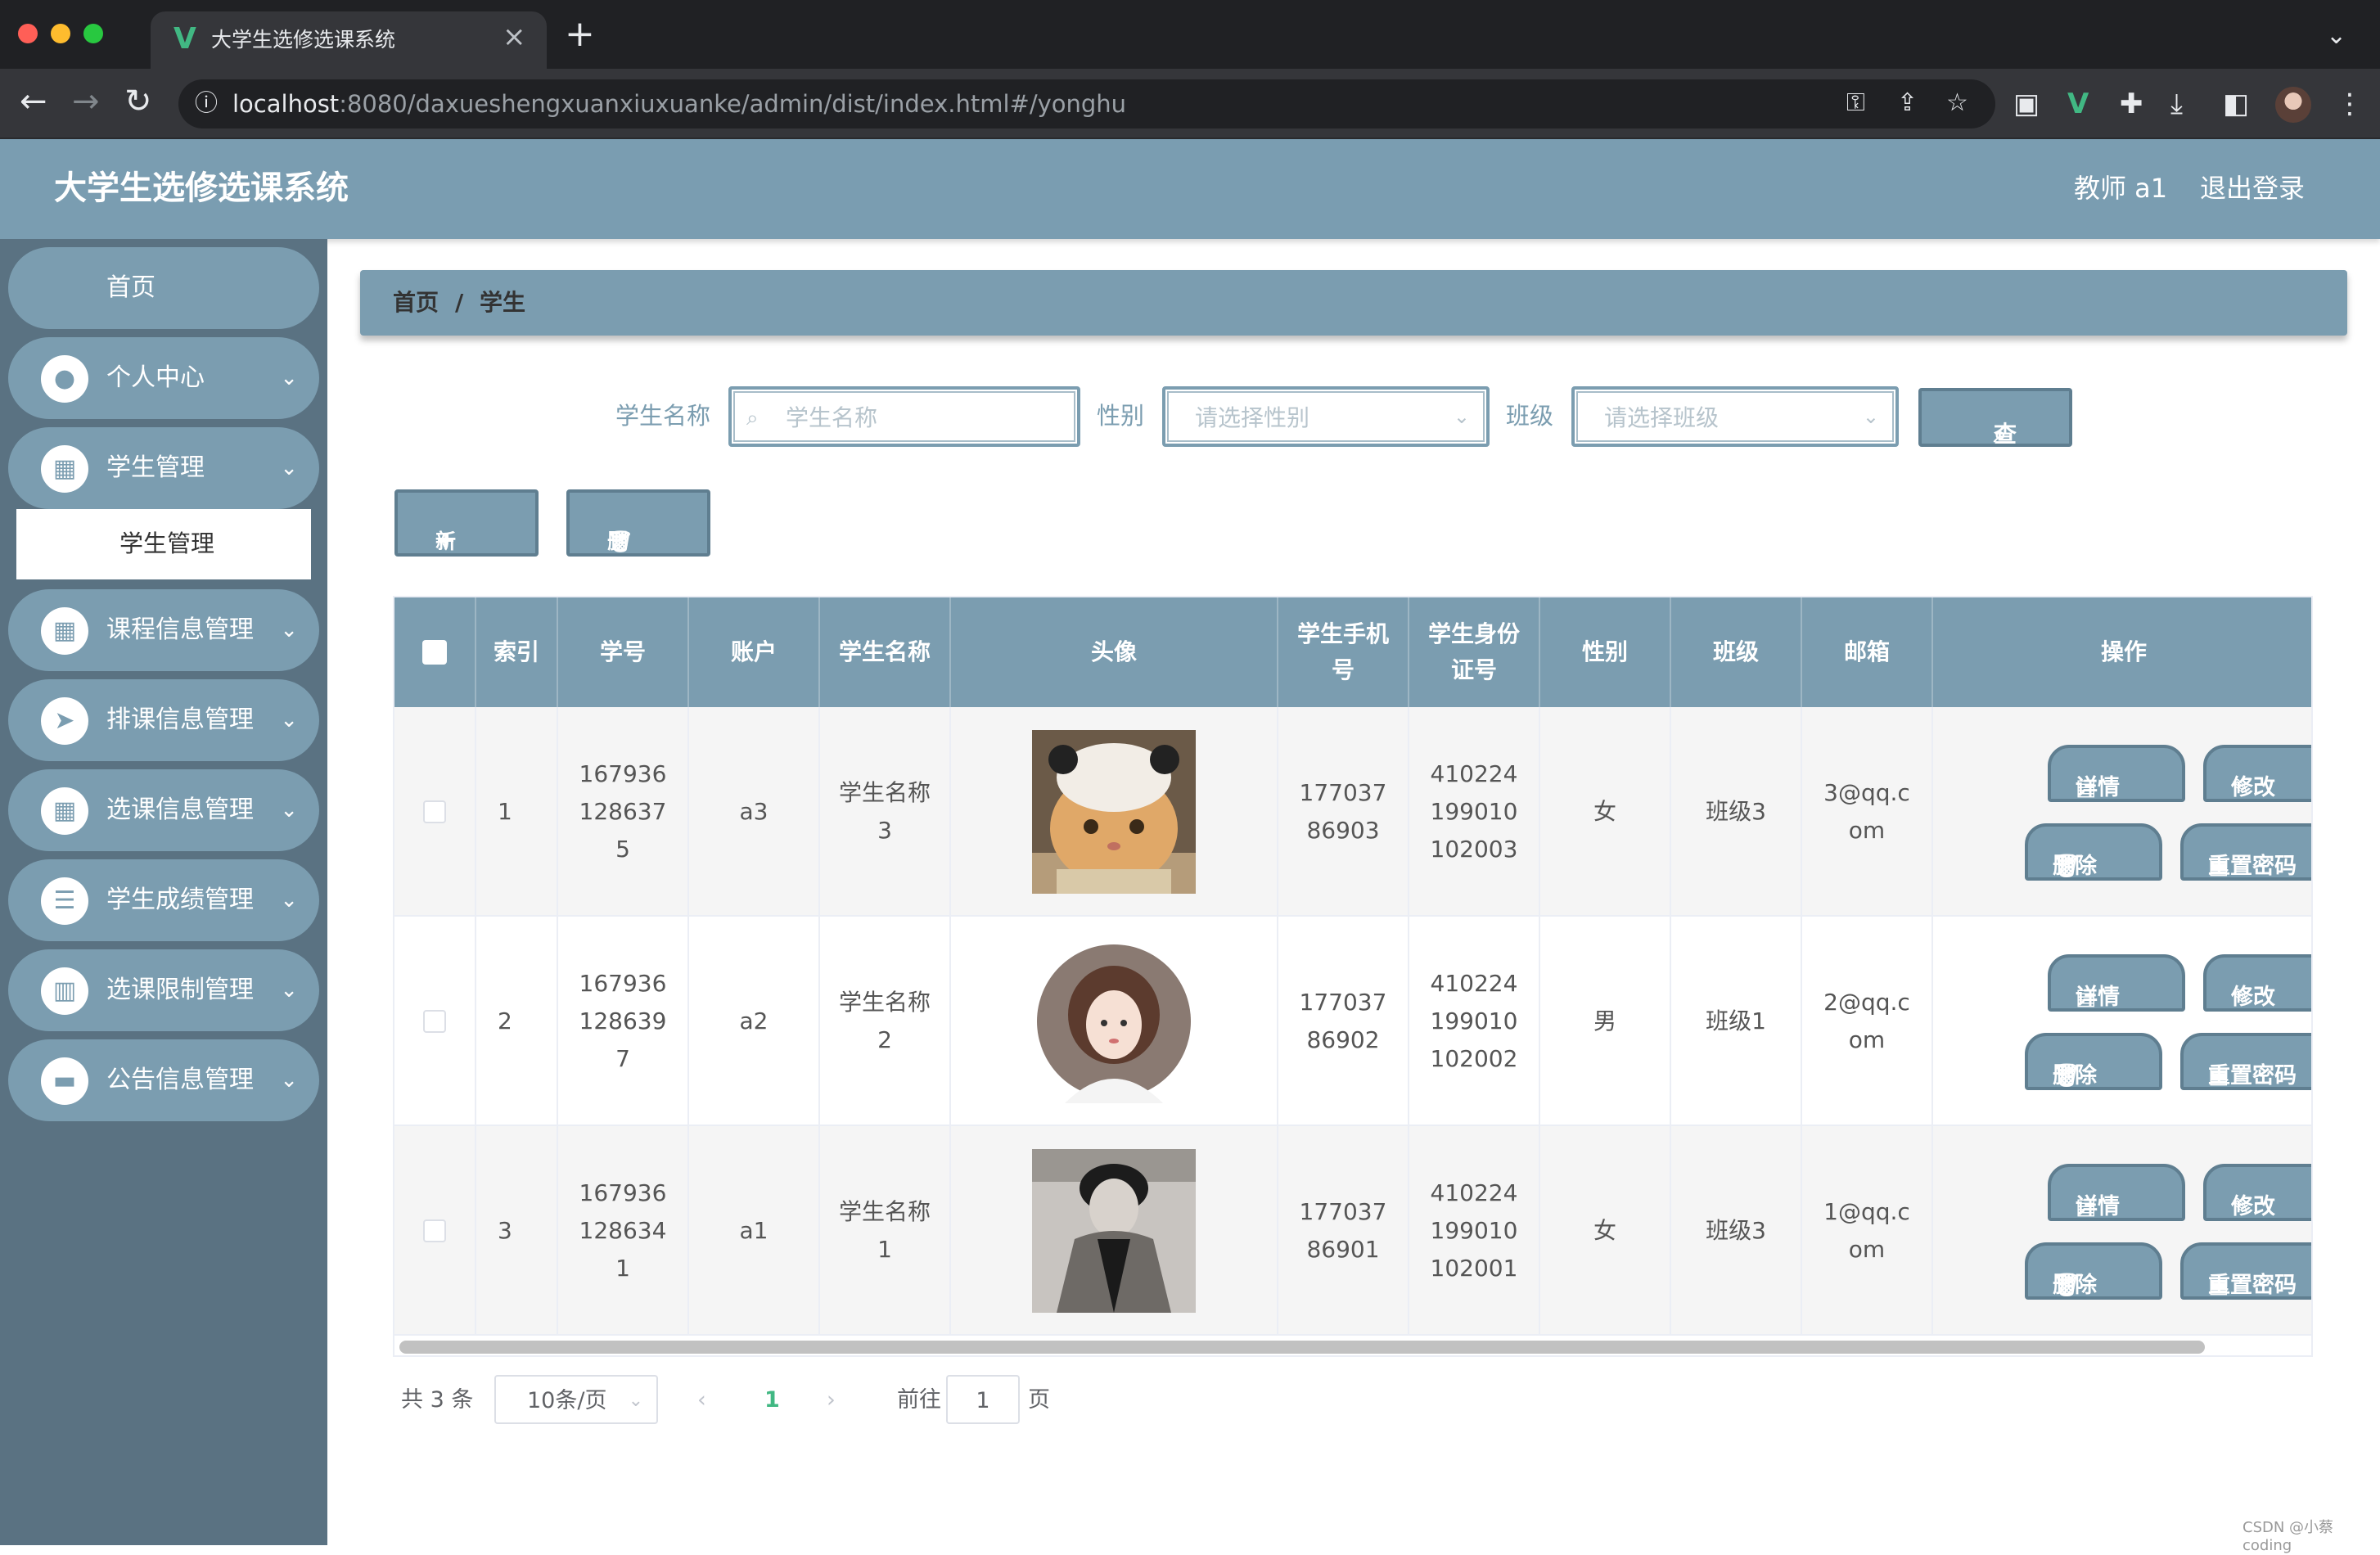  Describe the element at coordinates (566, 1401) in the screenshot. I see `page-size-value: 10条/页` at that location.